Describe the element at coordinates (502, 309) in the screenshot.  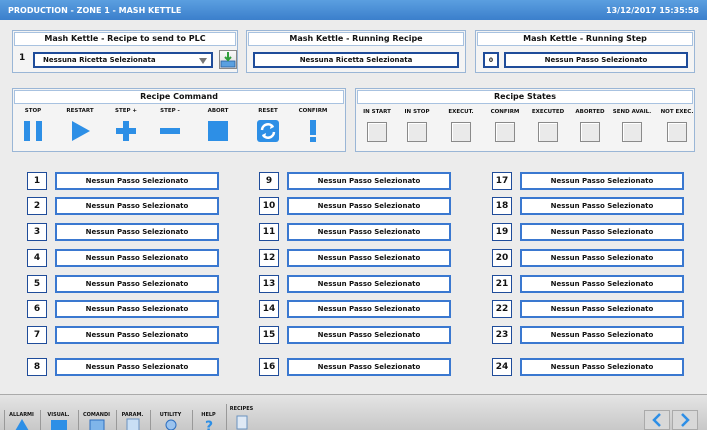
I see `step-number: 22` at that location.